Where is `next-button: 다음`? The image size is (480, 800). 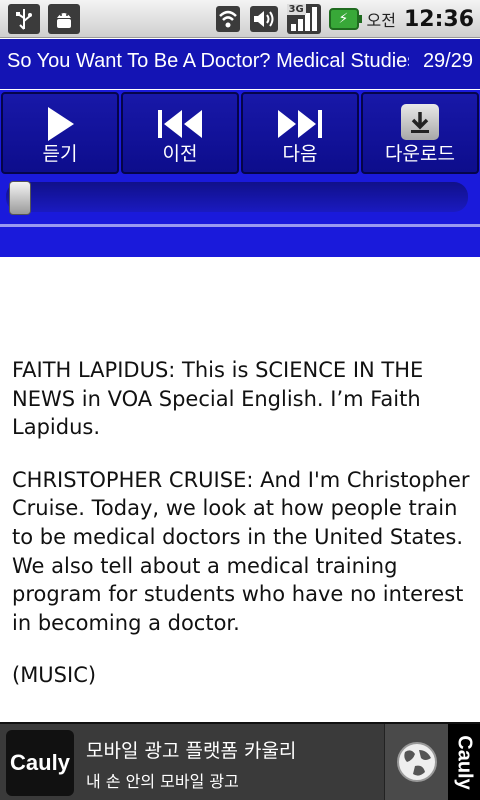 next-button: 다음 is located at coordinates (300, 133).